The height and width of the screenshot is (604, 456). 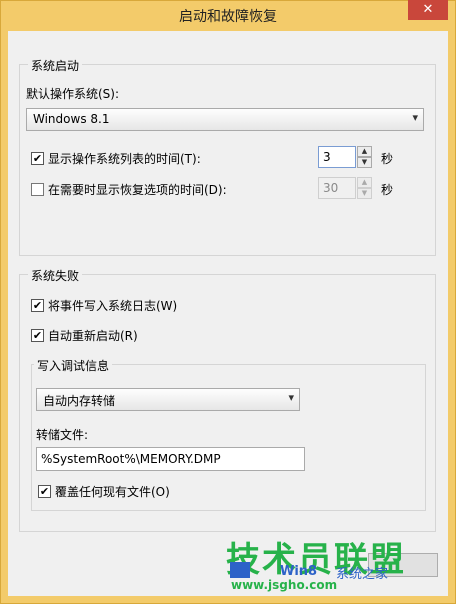 I want to click on failure-legend: 系统失败, so click(x=55, y=275).